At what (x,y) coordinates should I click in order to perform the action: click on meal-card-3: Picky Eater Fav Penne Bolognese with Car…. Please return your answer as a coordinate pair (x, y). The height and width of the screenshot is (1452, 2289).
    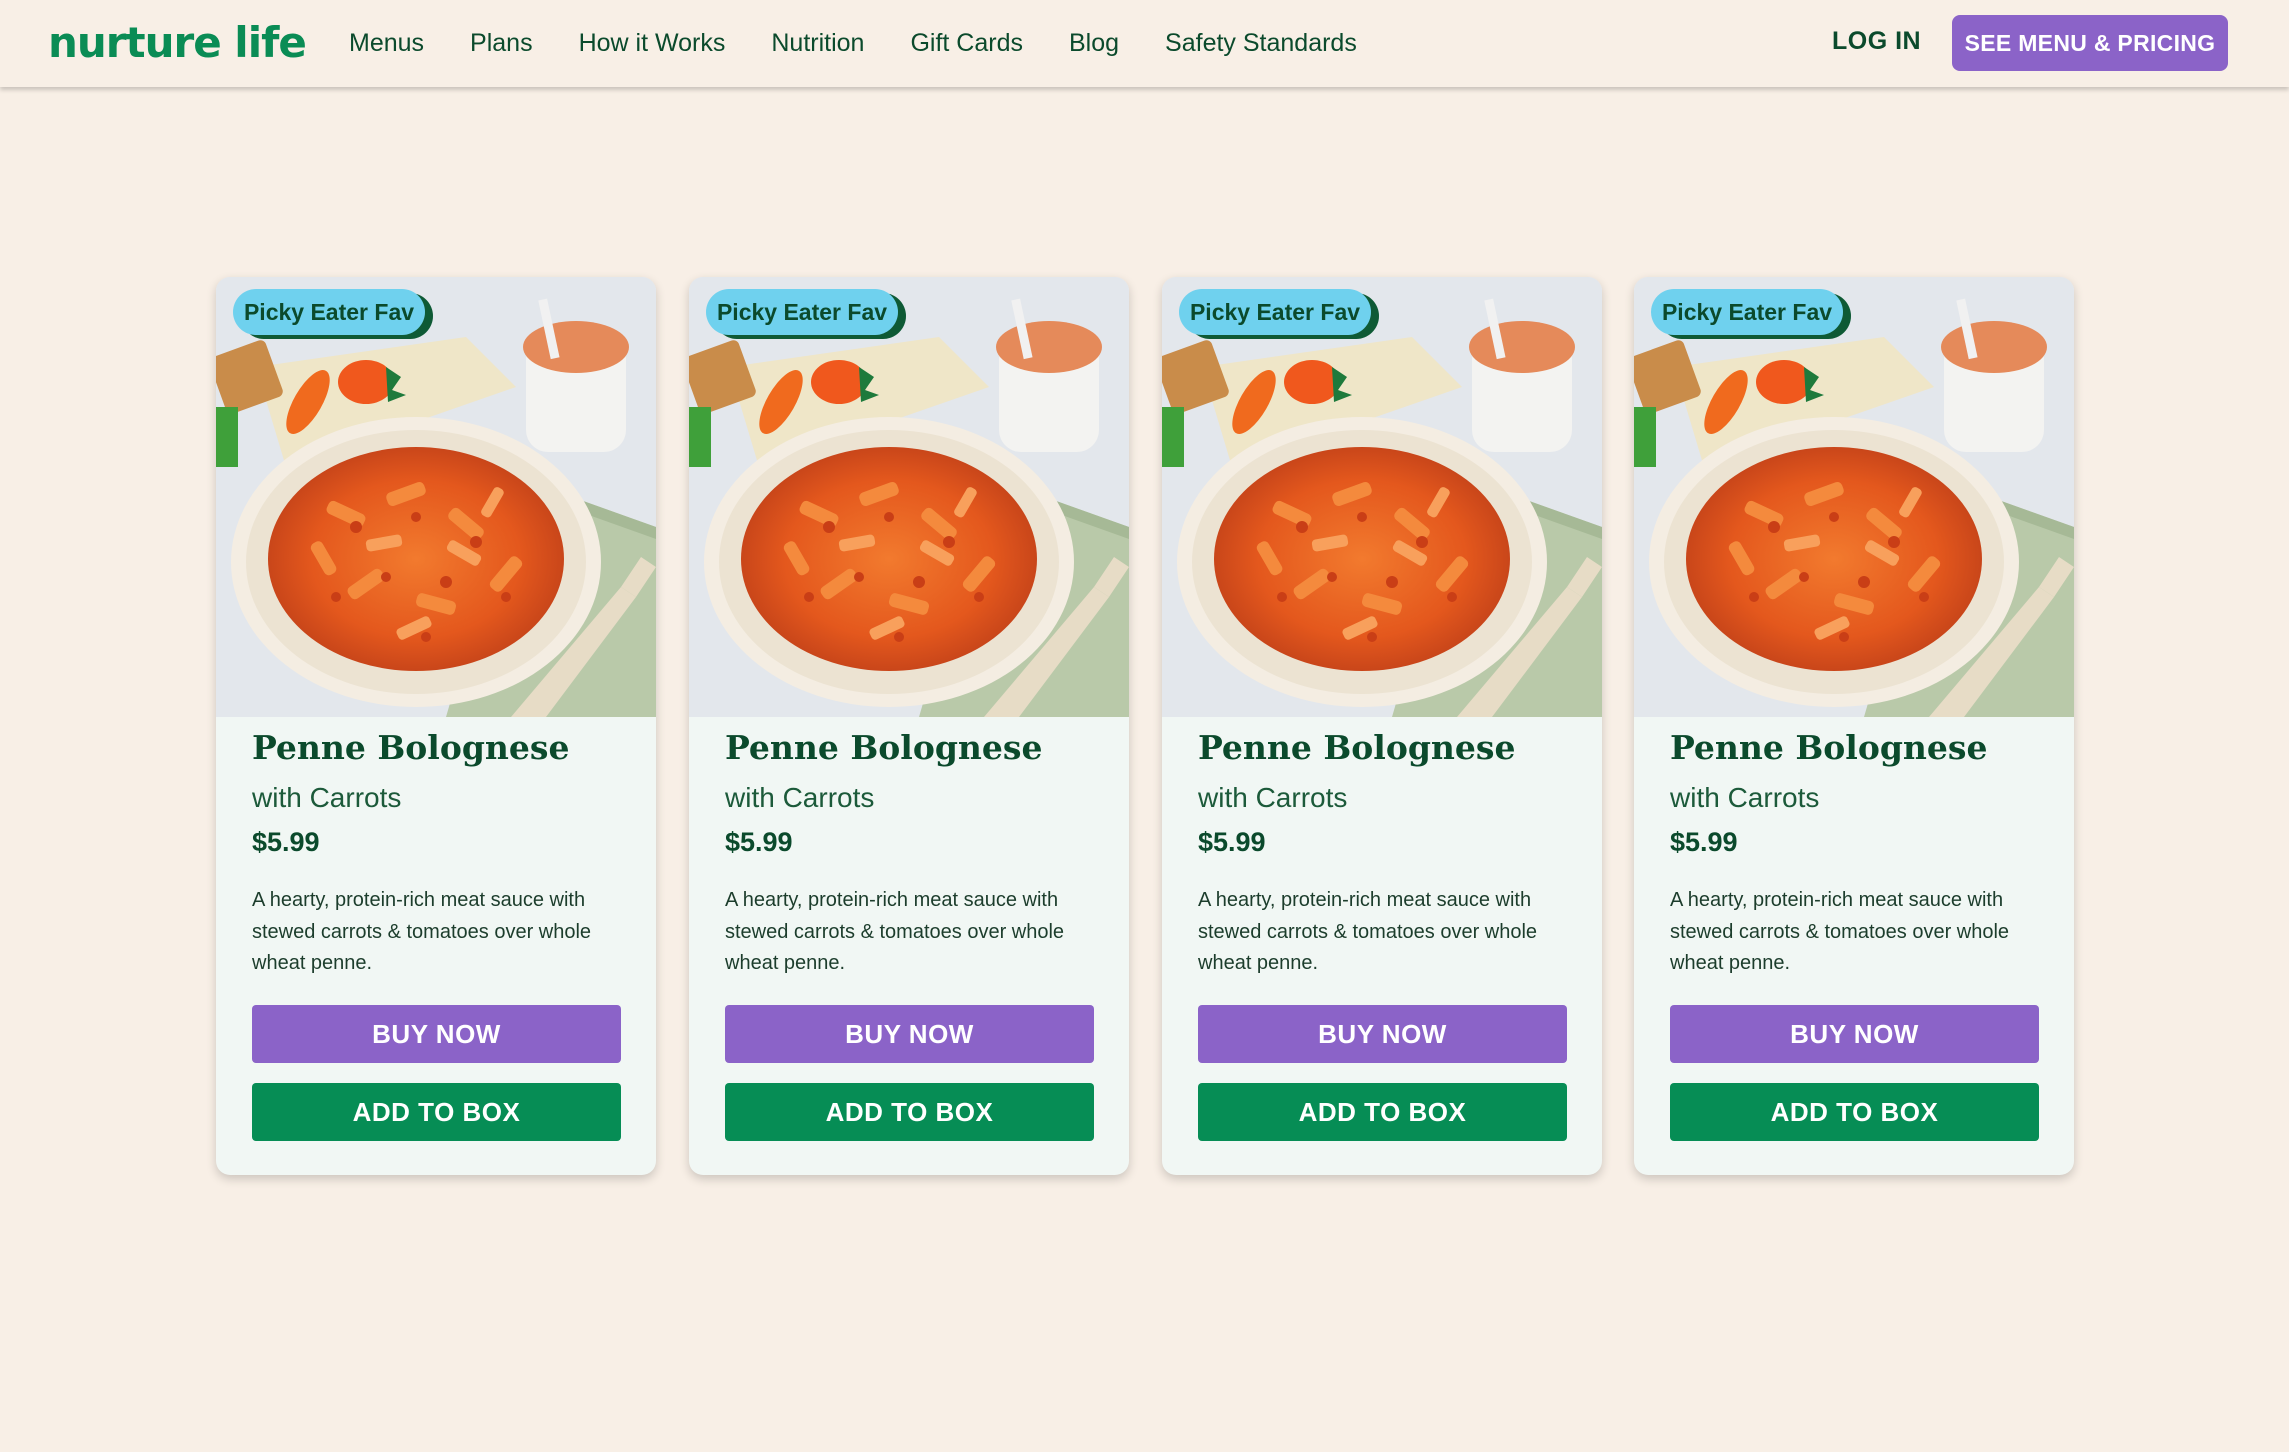
    Looking at the image, I should click on (1382, 726).